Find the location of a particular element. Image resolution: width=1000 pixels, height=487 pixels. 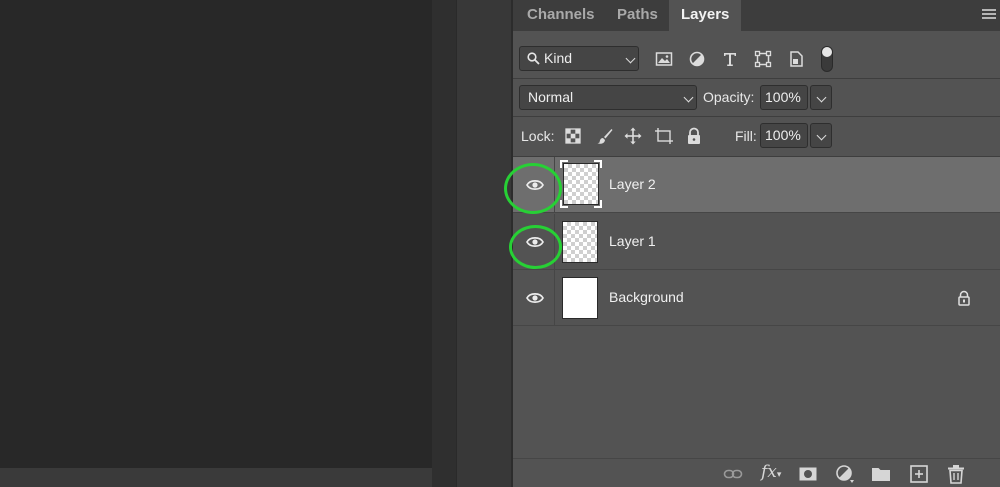

add-mask-icon is located at coordinates (808, 474).